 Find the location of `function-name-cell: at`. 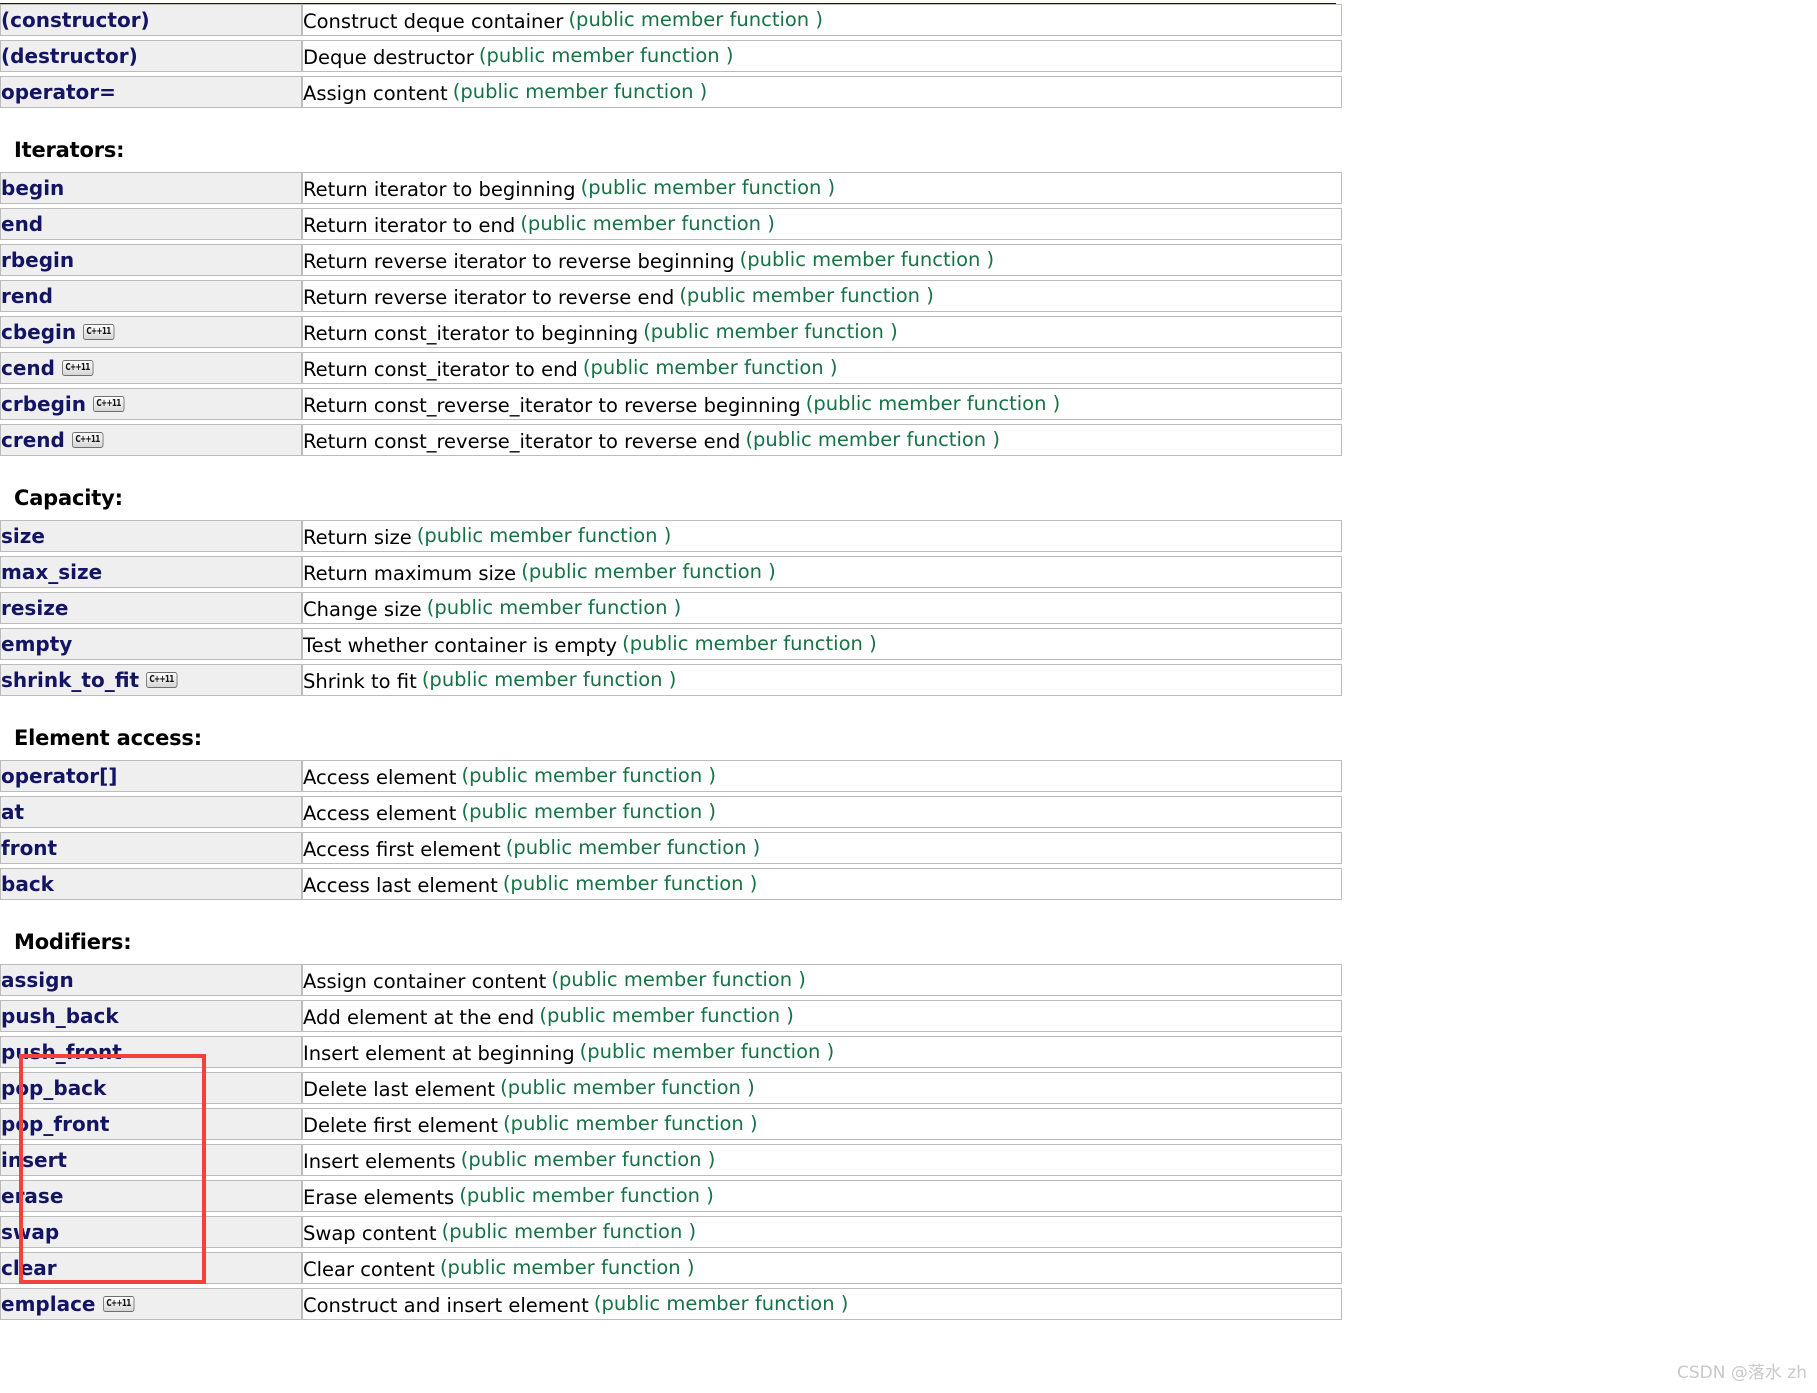

function-name-cell: at is located at coordinates (151, 812).